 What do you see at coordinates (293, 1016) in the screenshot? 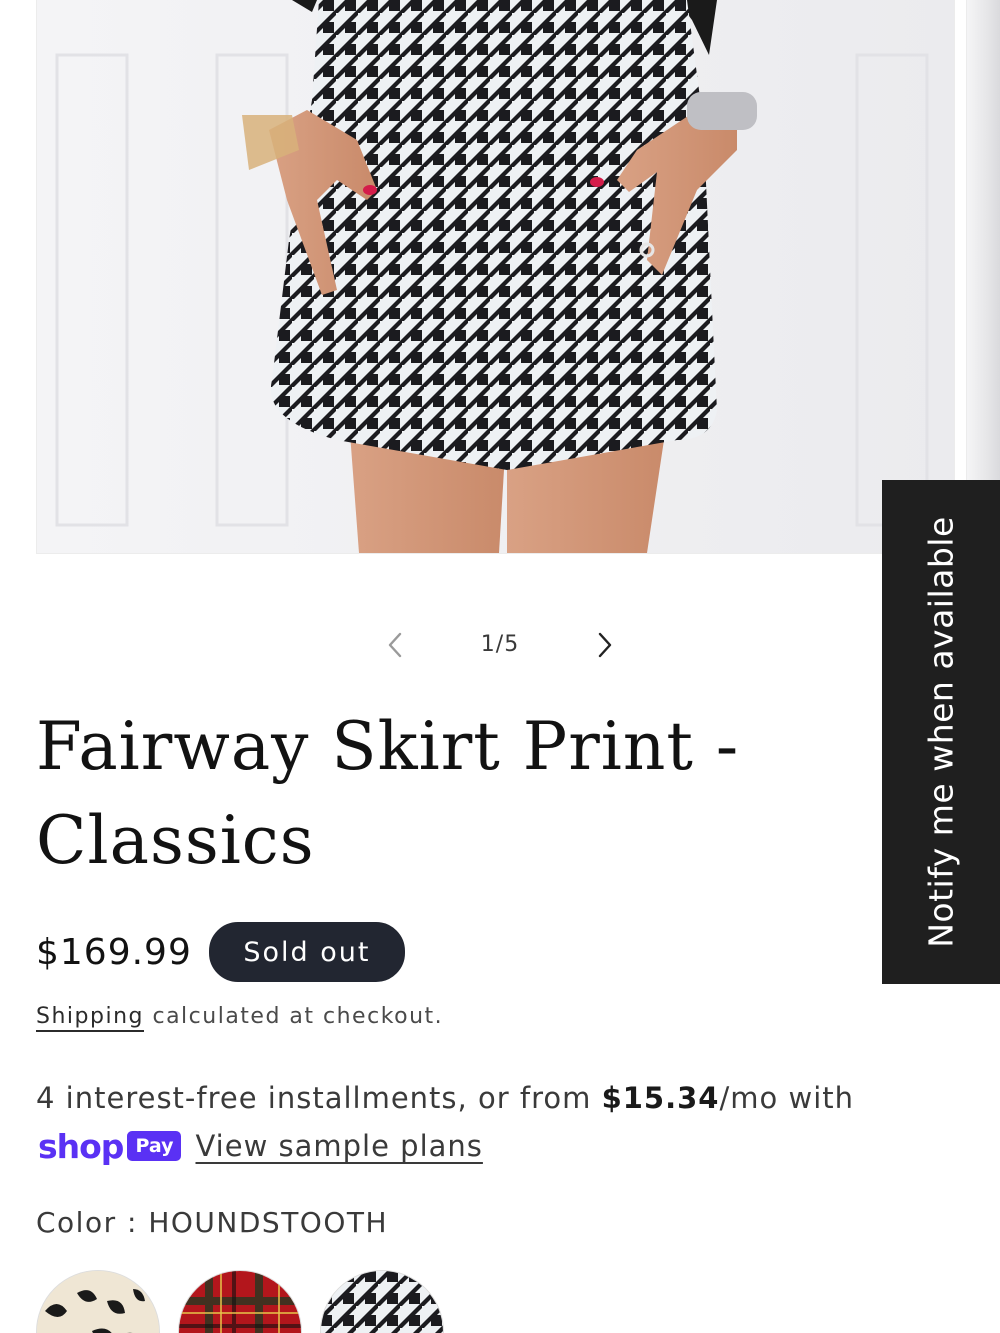
I see `shipping-text: calculated at checkout.` at bounding box center [293, 1016].